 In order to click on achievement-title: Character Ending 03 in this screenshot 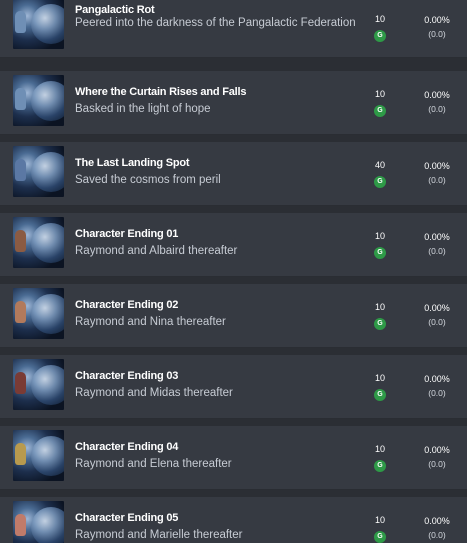, I will do `click(127, 376)`.